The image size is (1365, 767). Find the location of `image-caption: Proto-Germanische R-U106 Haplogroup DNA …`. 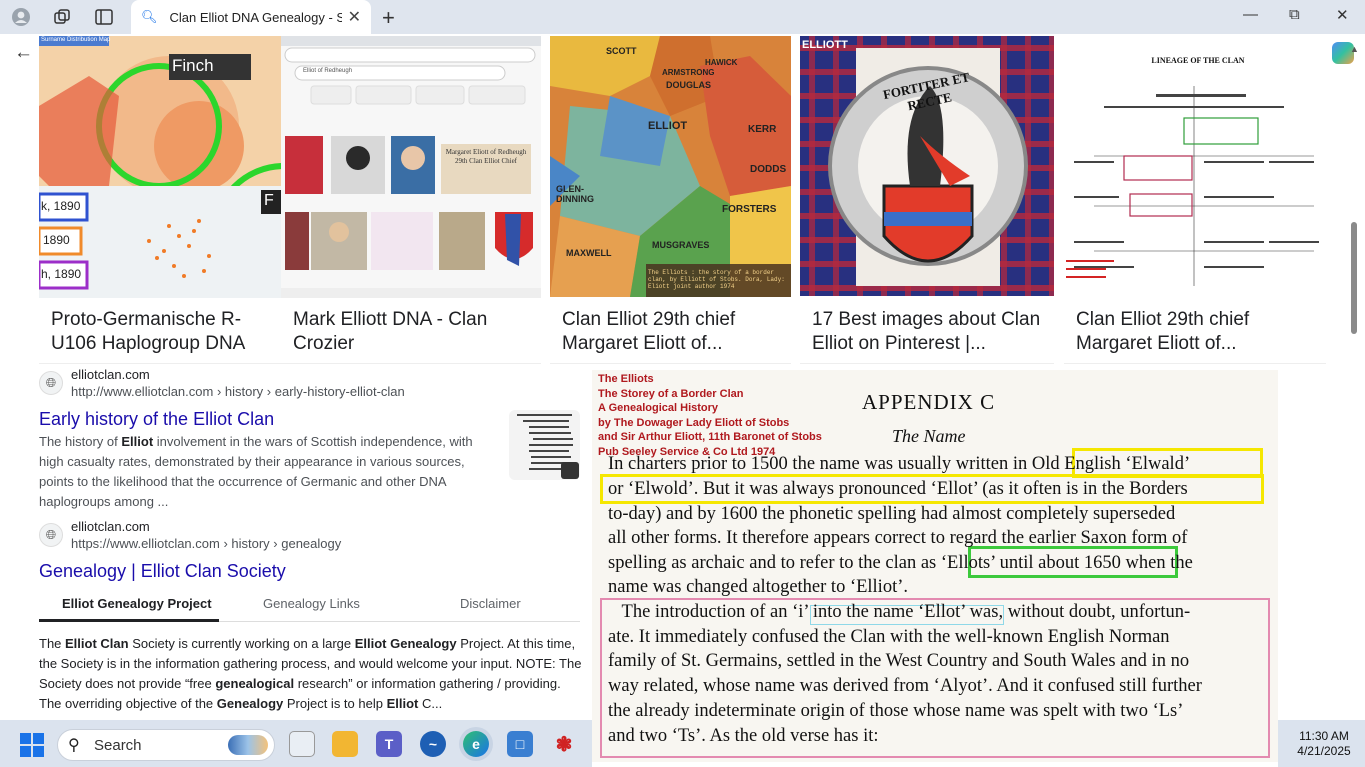

image-caption: Proto-Germanische R-U106 Haplogroup DNA … is located at coordinates (162, 333).